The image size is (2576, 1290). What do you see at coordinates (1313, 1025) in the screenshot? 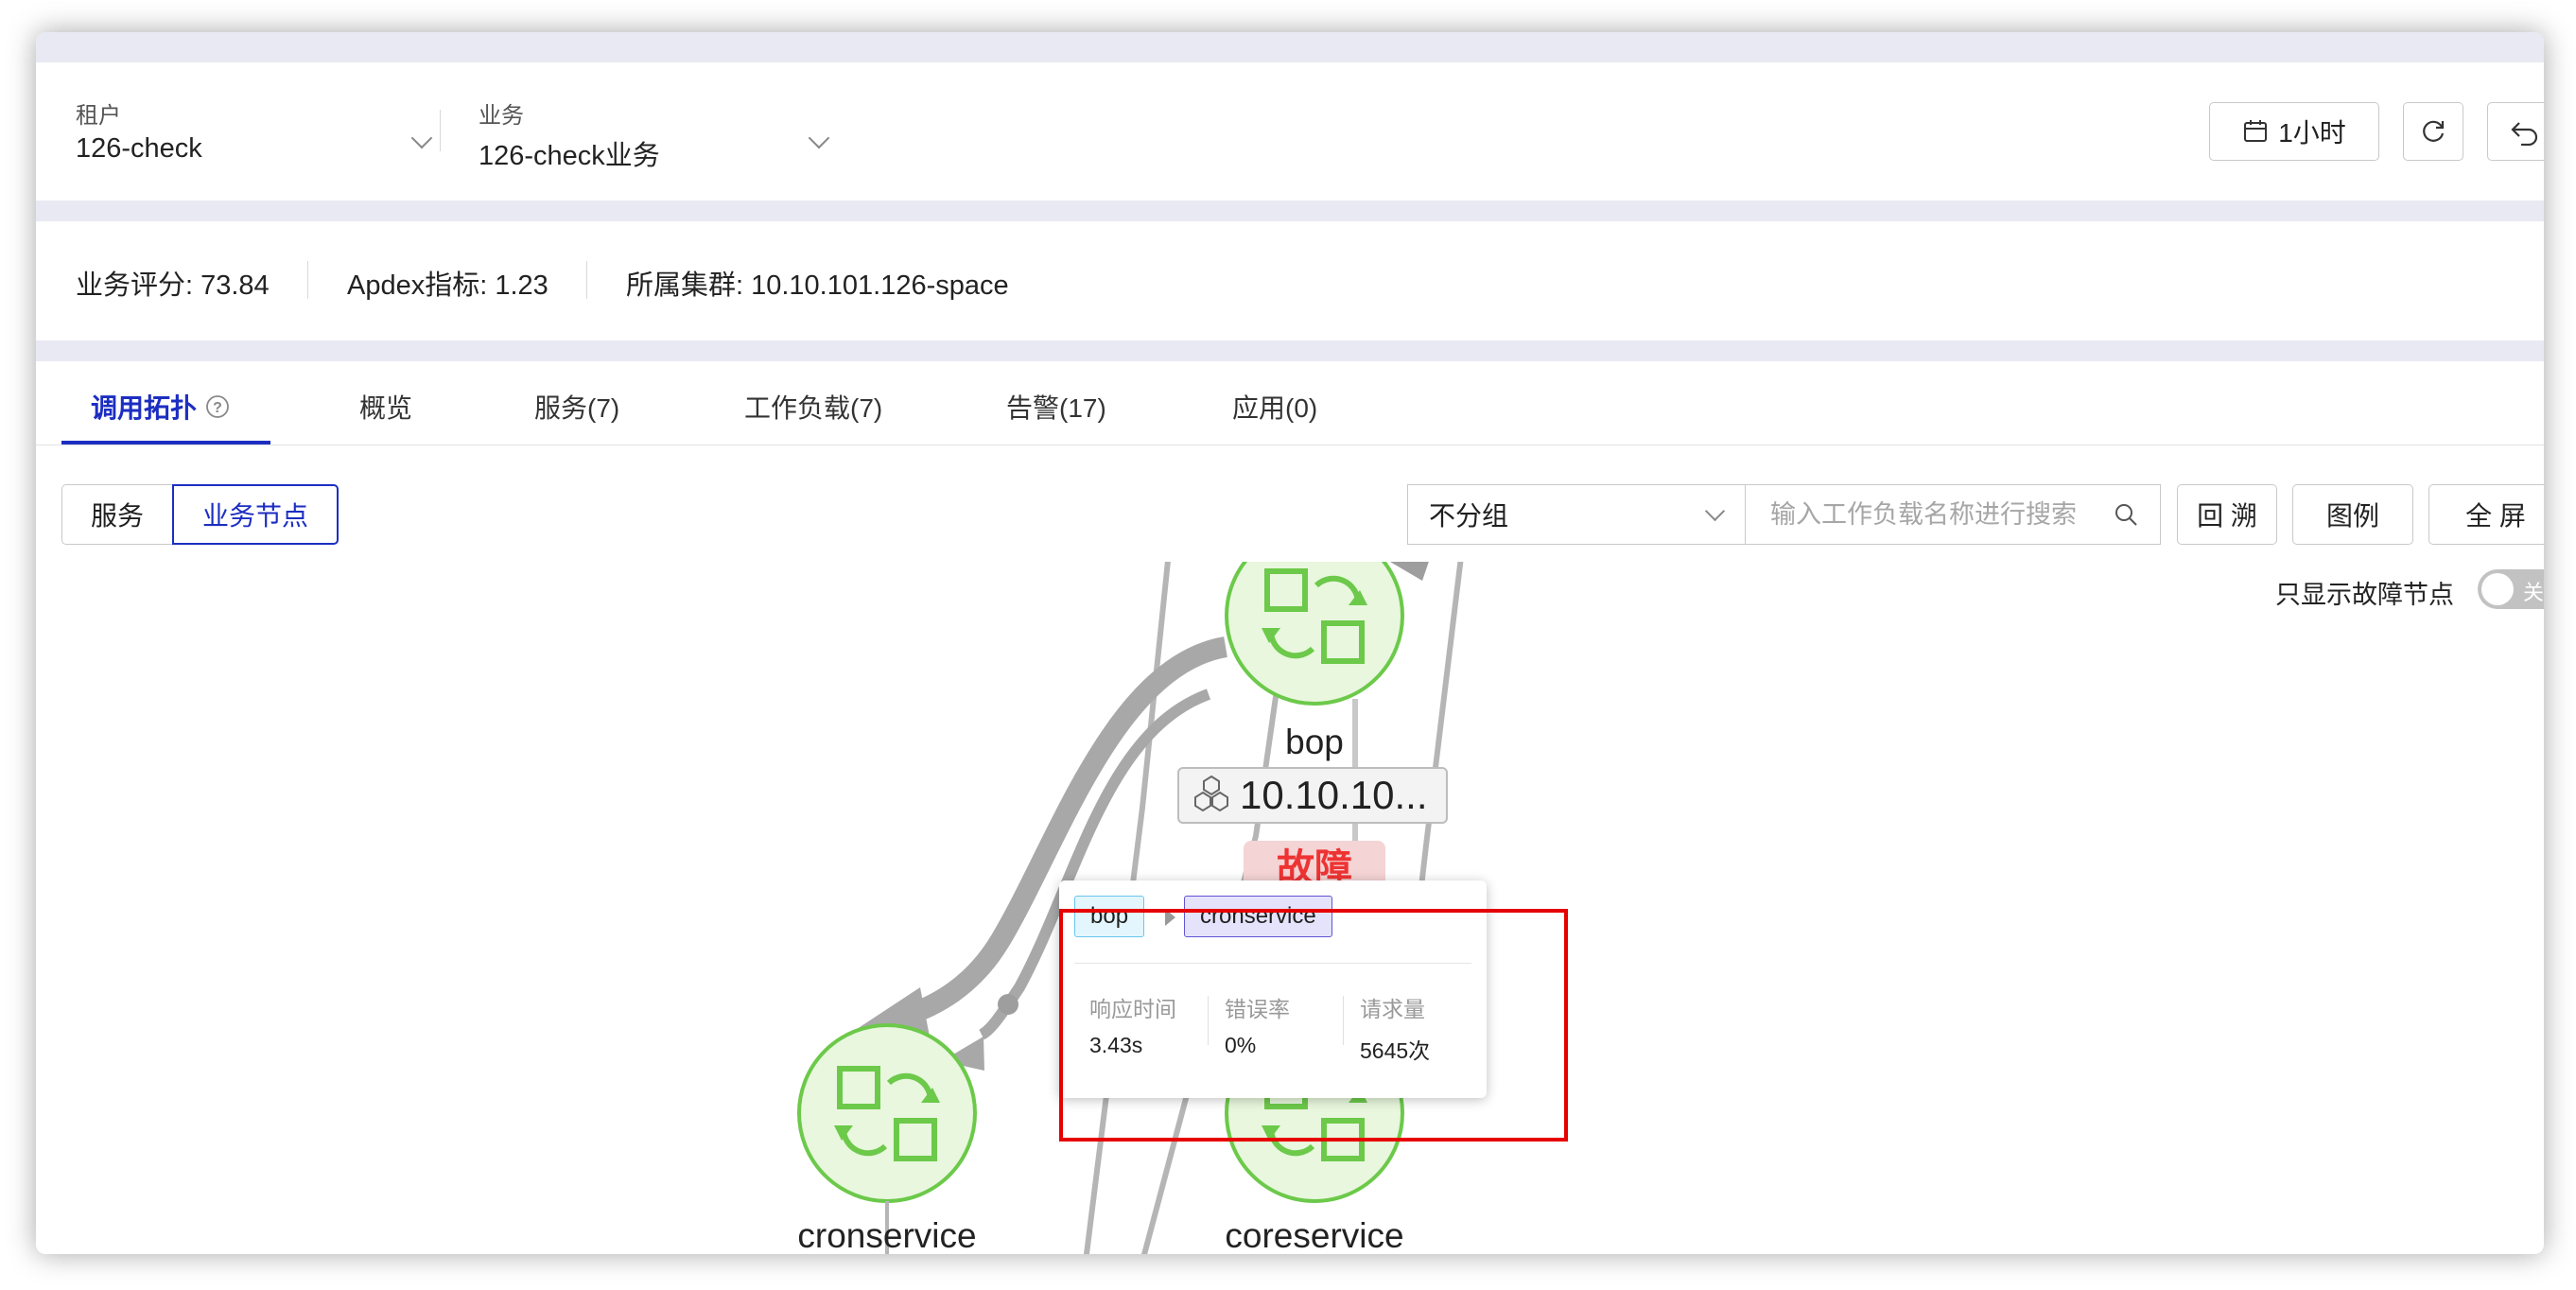
I see `highlight-box` at bounding box center [1313, 1025].